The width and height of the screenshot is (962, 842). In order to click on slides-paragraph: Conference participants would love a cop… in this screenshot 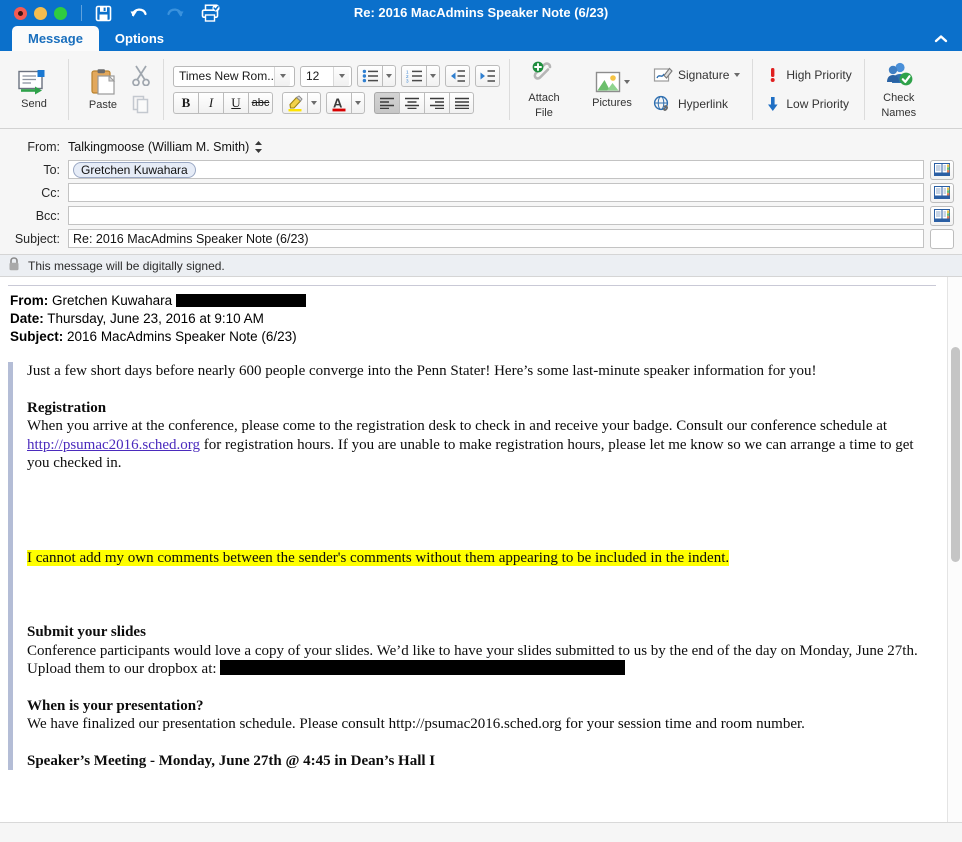, I will do `click(481, 660)`.